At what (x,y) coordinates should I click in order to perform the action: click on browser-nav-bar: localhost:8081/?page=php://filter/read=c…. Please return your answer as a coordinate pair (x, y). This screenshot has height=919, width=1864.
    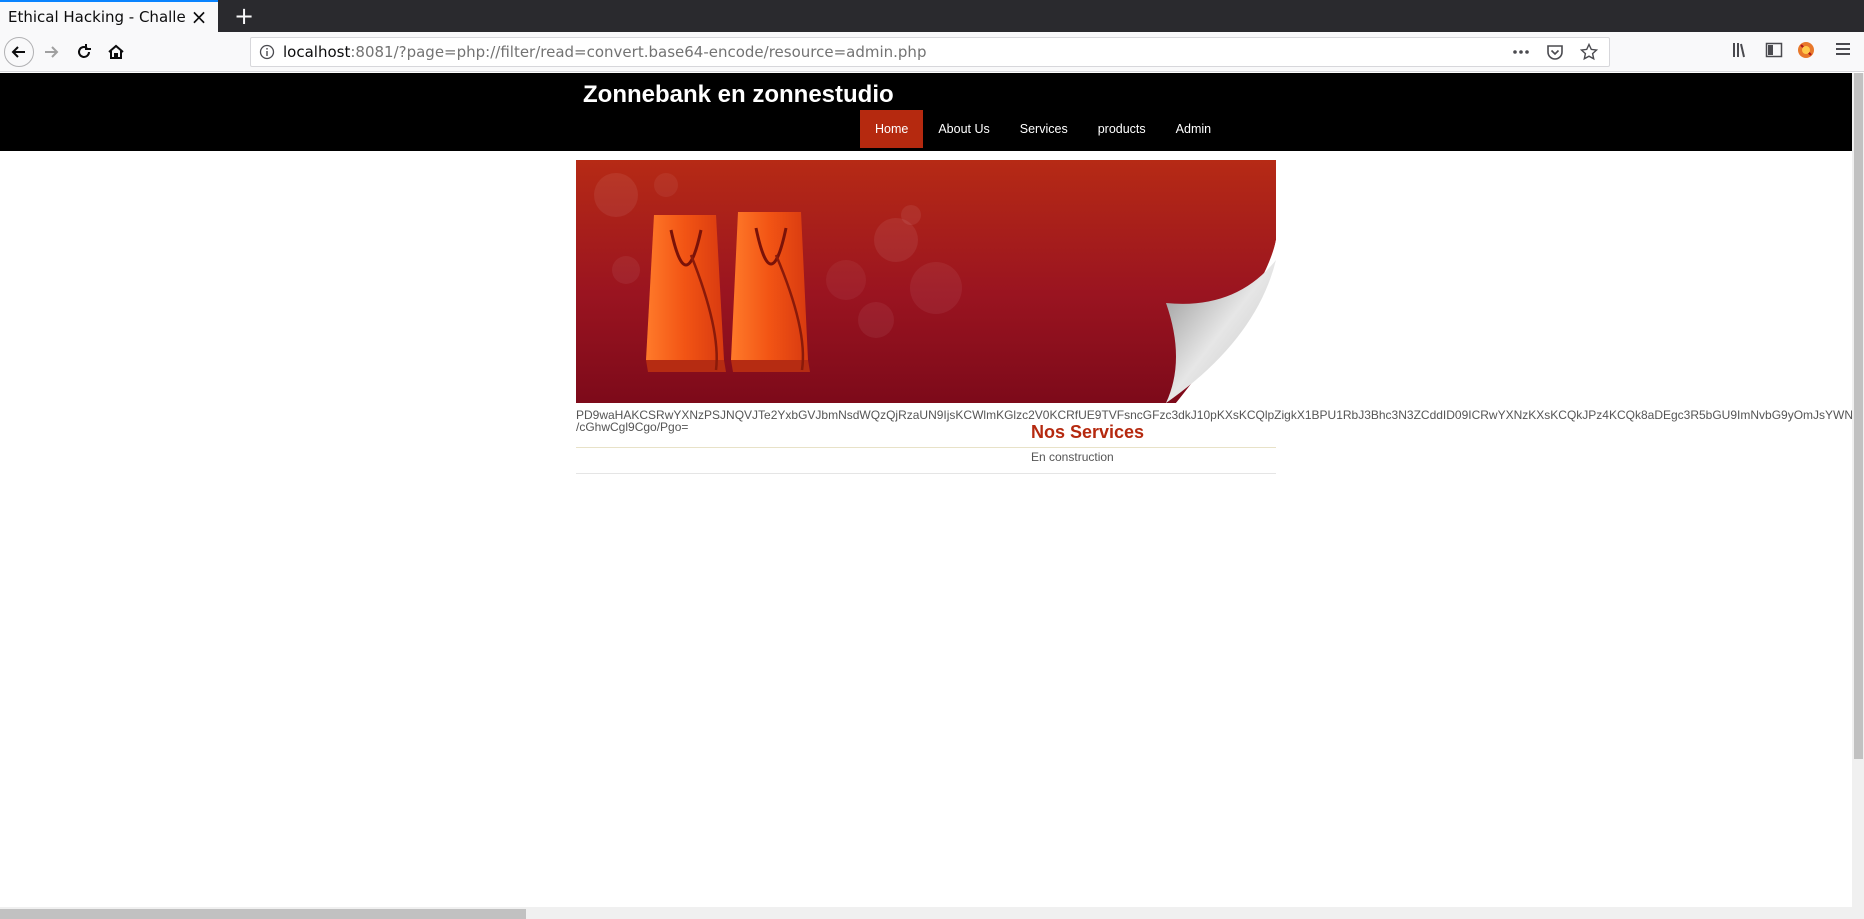
    Looking at the image, I should click on (932, 52).